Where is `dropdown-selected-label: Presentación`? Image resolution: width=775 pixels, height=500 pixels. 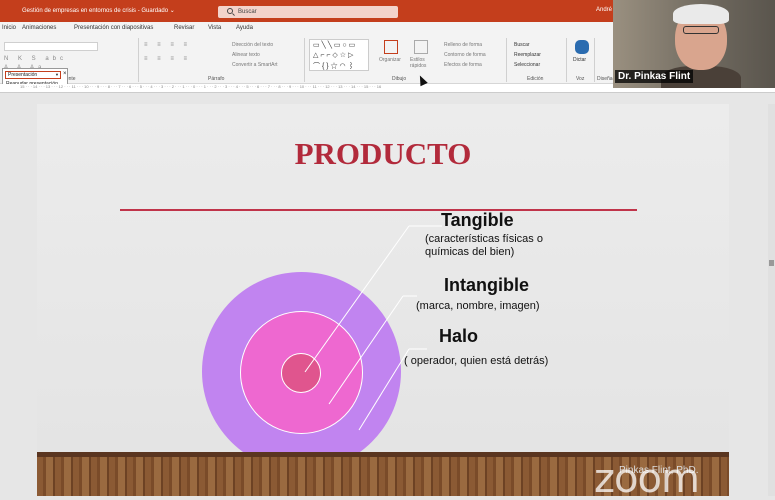
dropdown-selected-label: Presentación is located at coordinates (23, 75).